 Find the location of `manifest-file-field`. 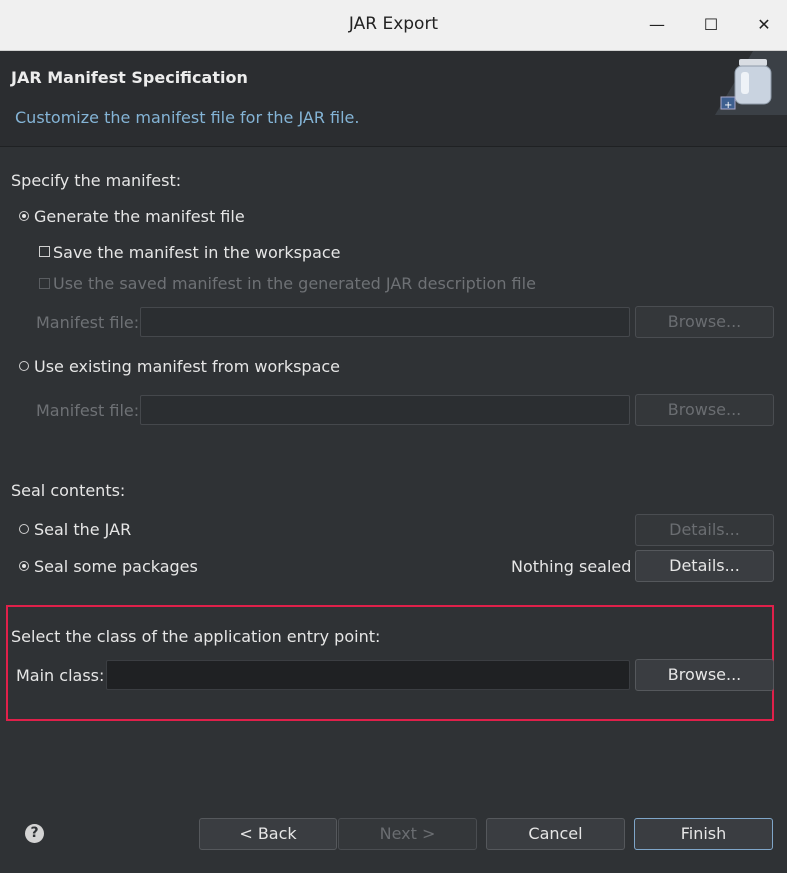

manifest-file-field is located at coordinates (385, 322).